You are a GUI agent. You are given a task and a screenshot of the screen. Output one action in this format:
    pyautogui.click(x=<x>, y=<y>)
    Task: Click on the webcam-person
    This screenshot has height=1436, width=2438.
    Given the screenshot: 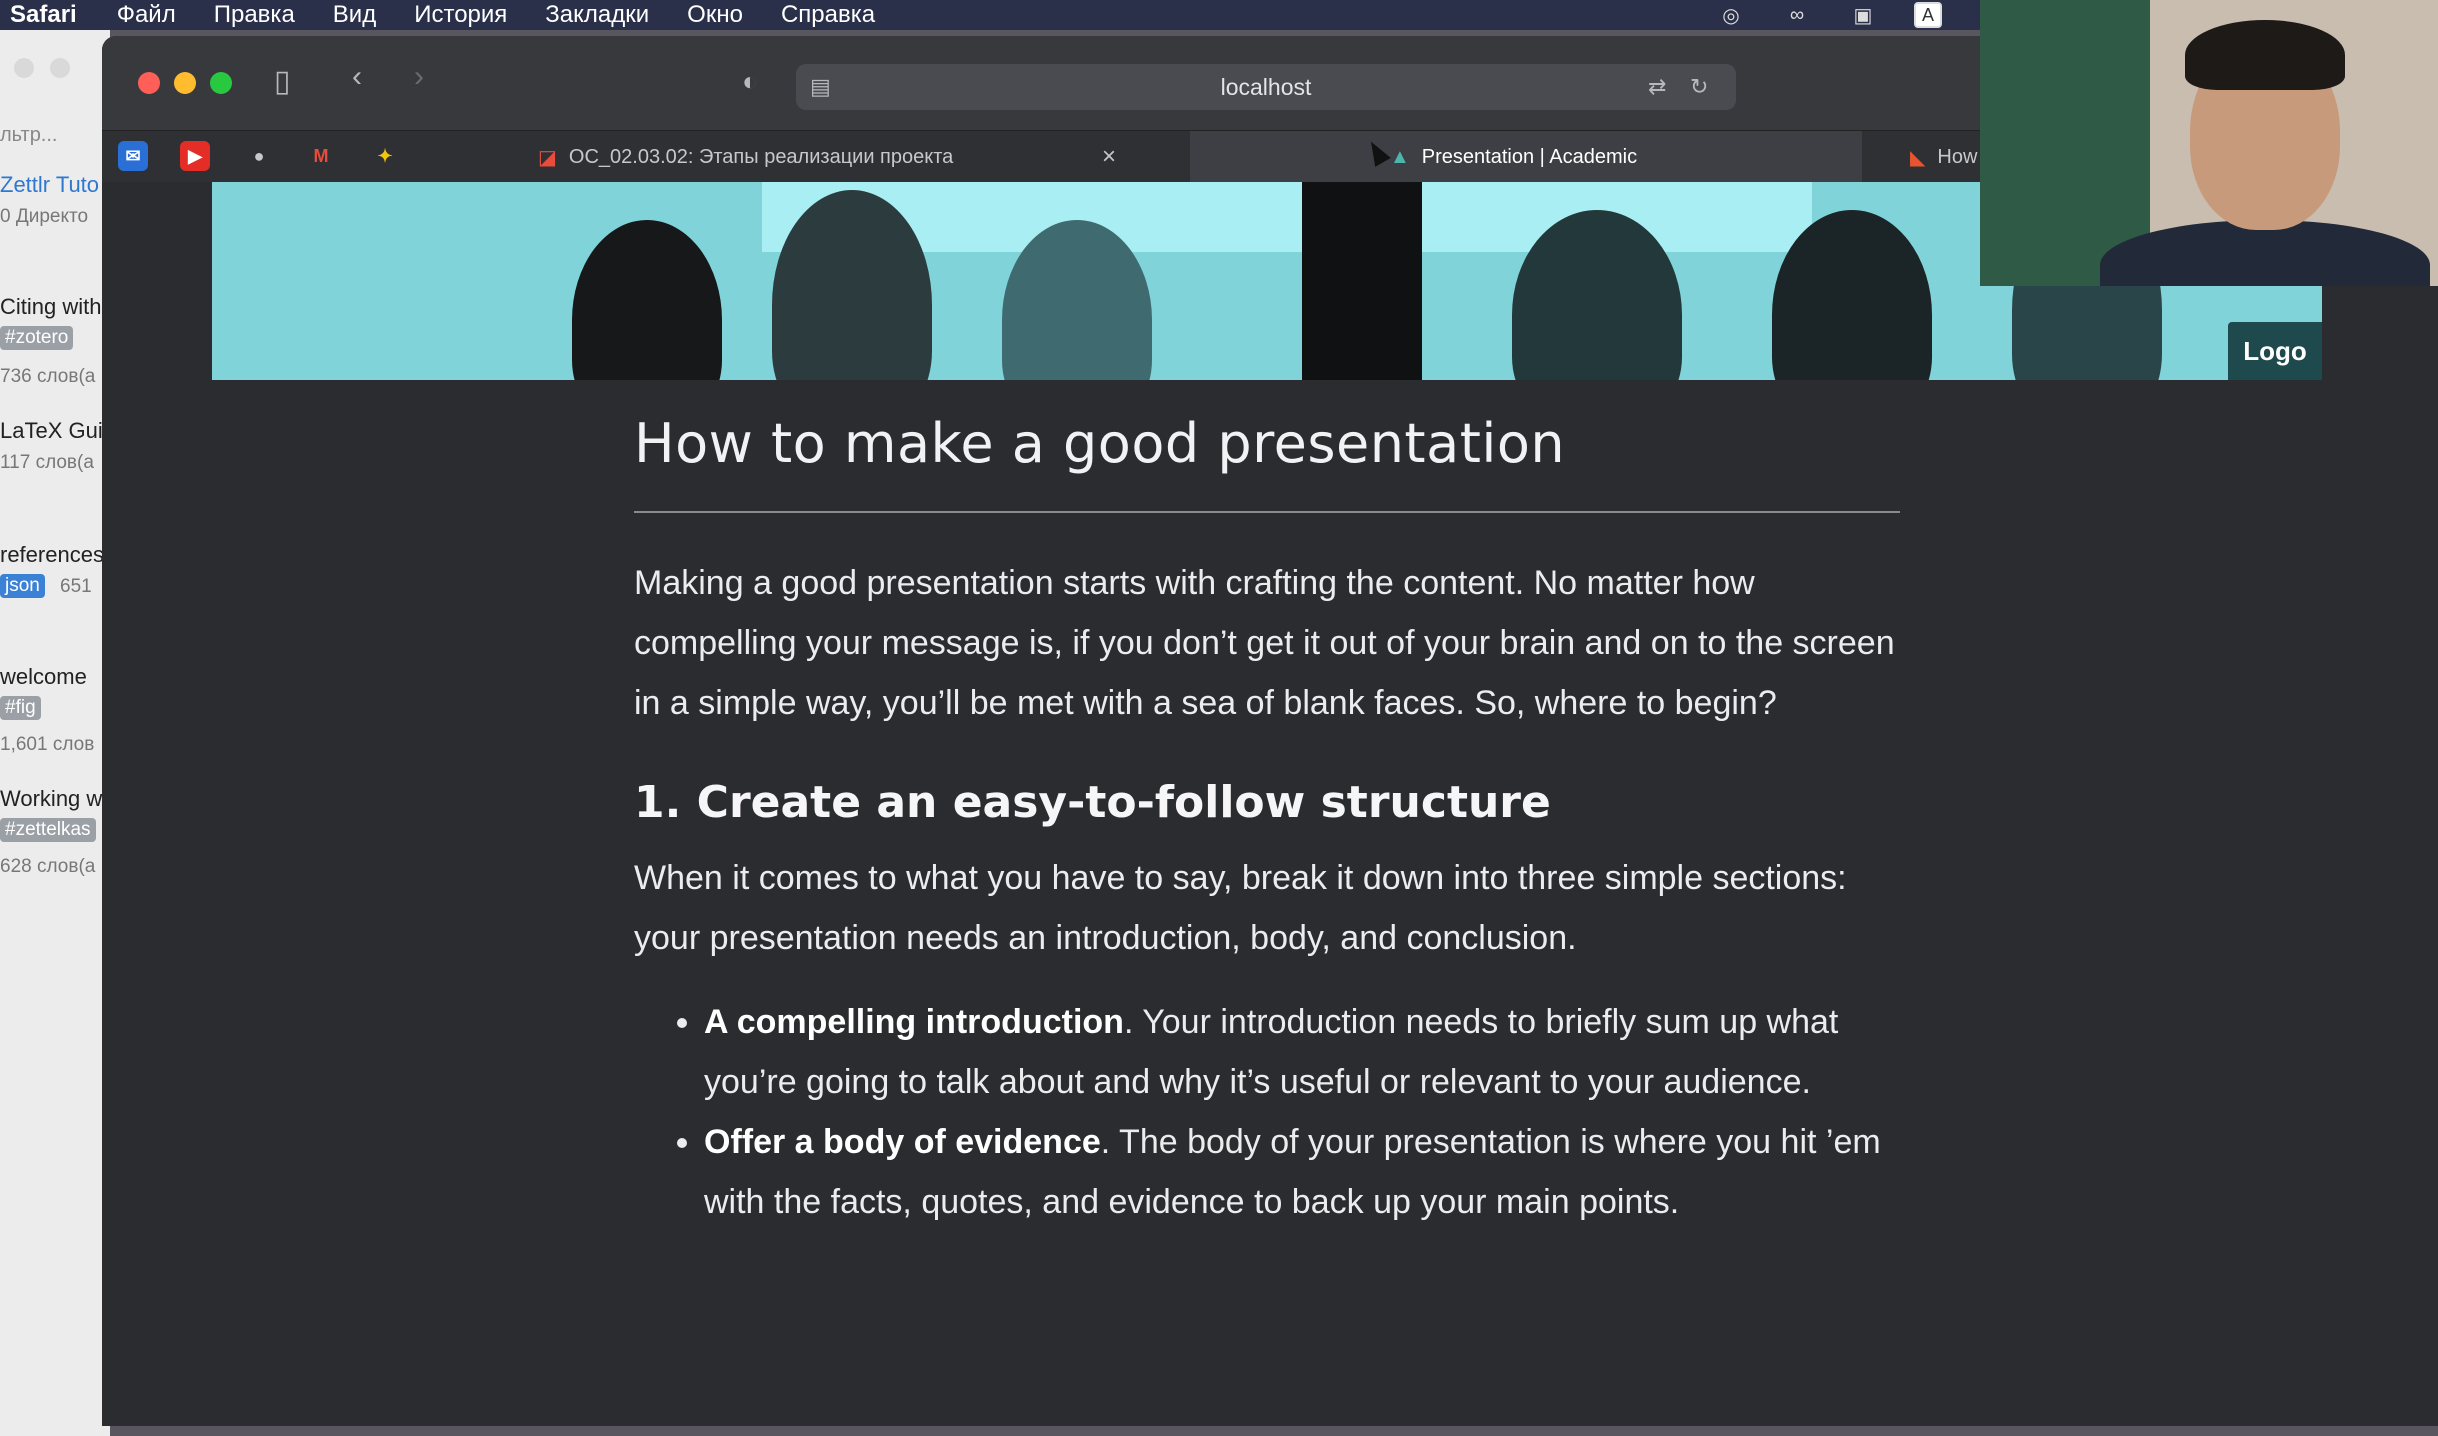 What is the action you would take?
    pyautogui.click(x=2265, y=55)
    